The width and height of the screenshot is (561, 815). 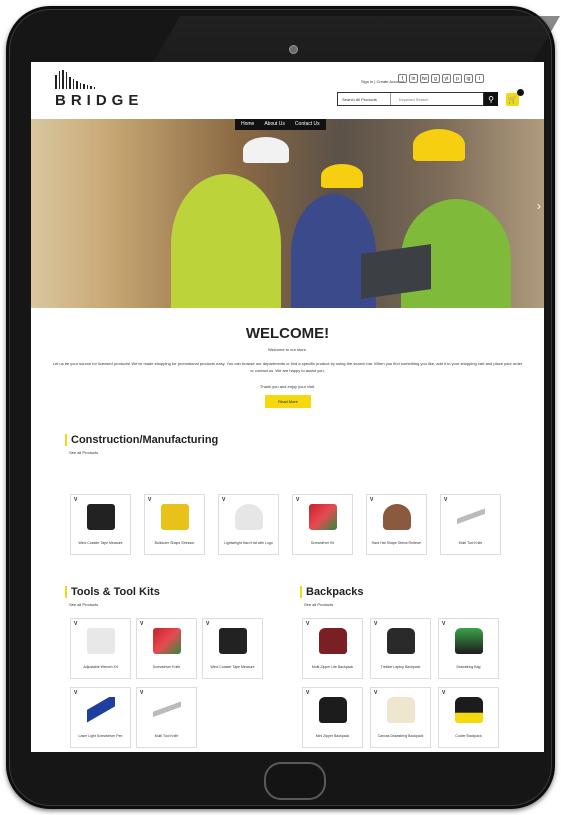 What do you see at coordinates (141, 440) in the screenshot?
I see `section-title: Construction/Manufacturing` at bounding box center [141, 440].